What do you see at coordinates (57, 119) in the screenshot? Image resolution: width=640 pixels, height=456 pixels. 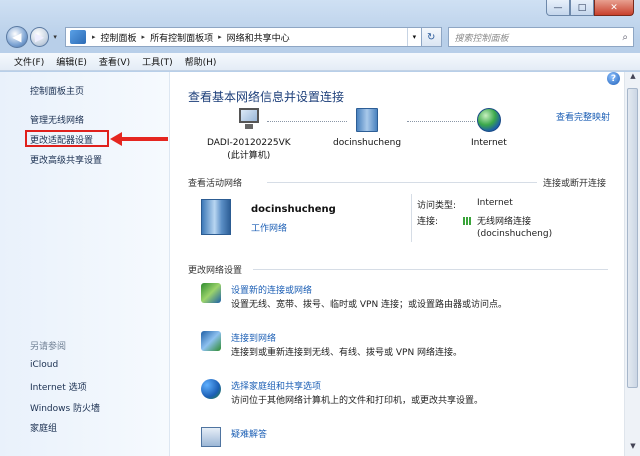 I see `sidebar-item-manage-wireless: 管理无线网络` at bounding box center [57, 119].